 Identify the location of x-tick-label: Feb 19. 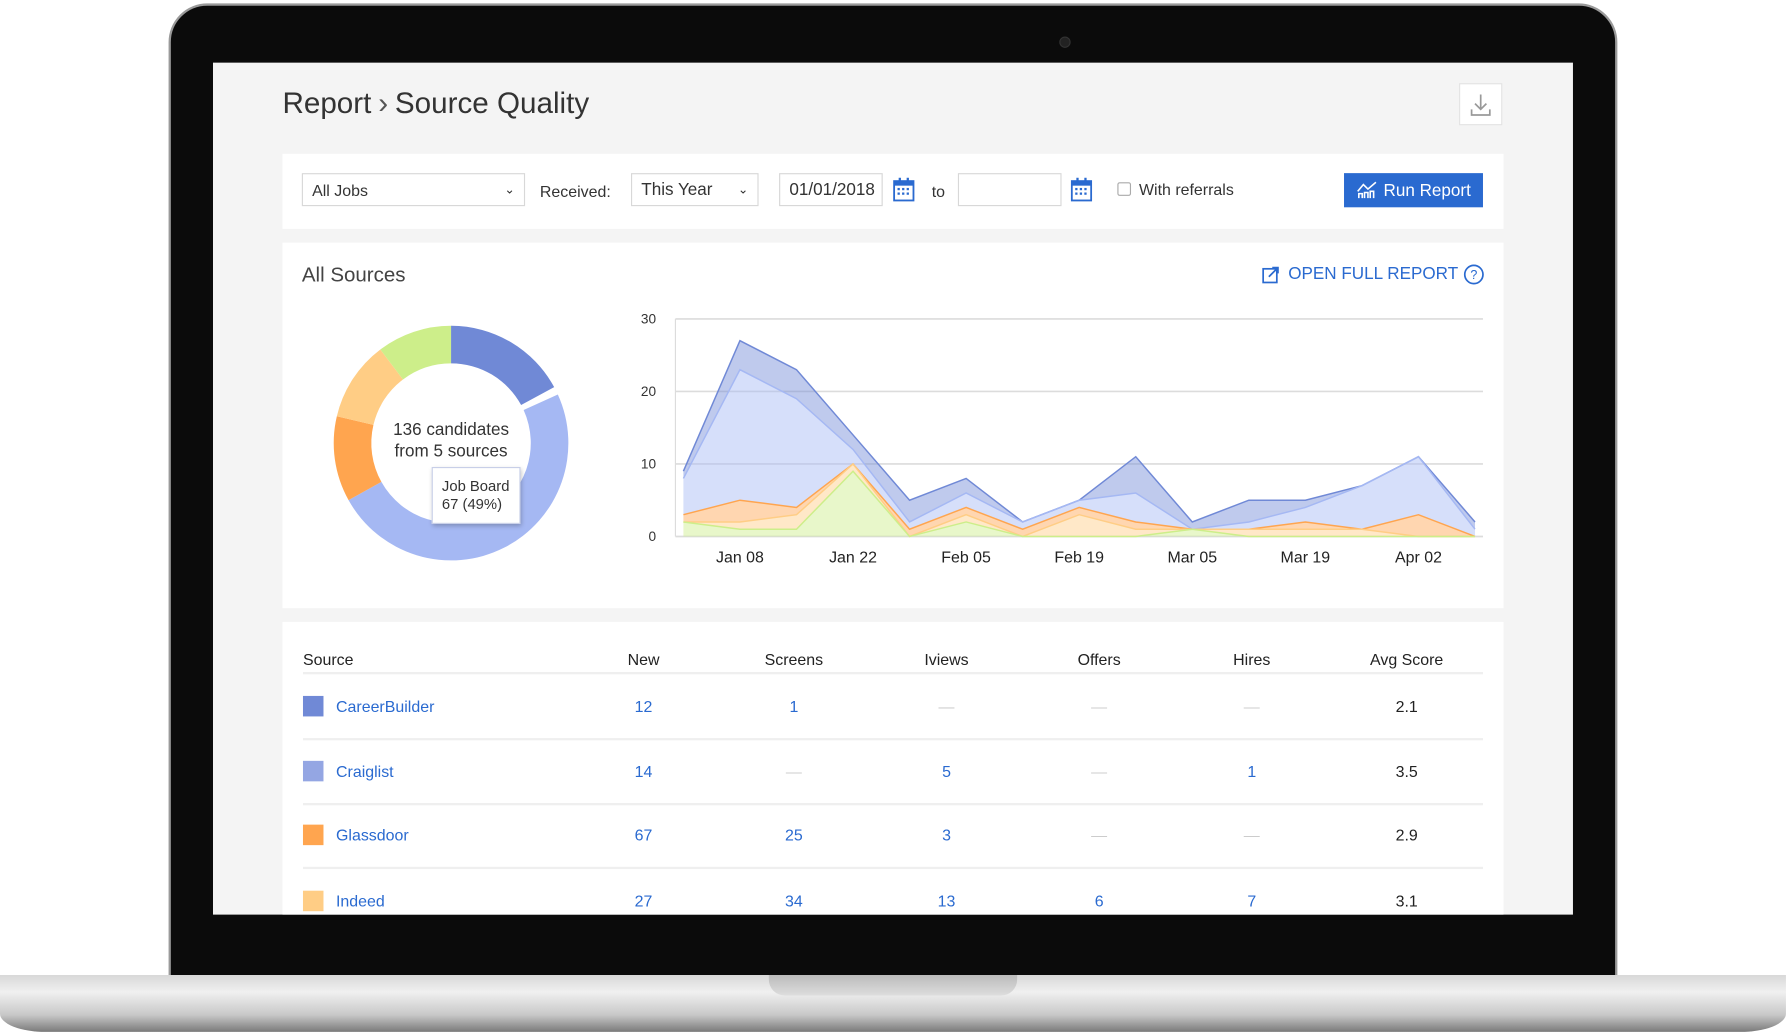
(1079, 558).